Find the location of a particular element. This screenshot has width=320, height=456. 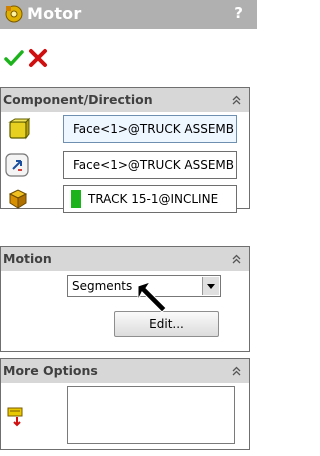

section-title: Component/Direction is located at coordinates (78, 99).